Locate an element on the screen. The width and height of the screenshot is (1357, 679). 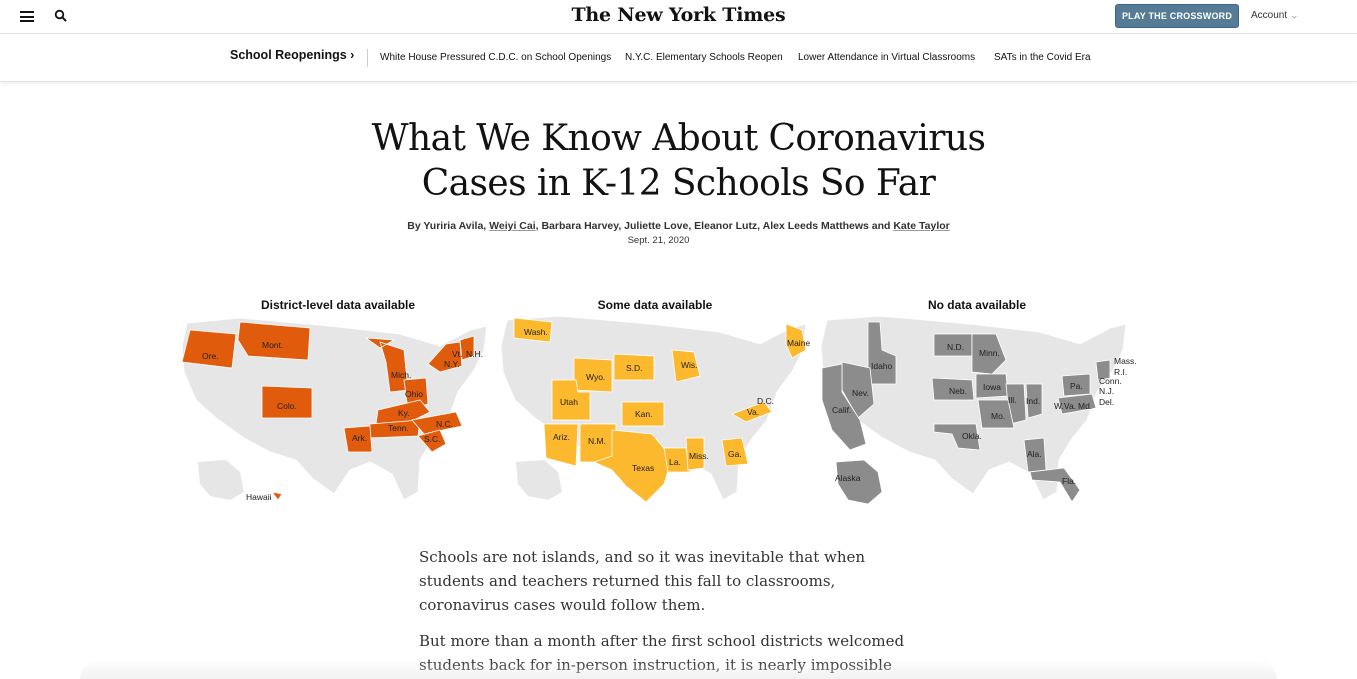
label-ind: Ind. is located at coordinates (1033, 401).